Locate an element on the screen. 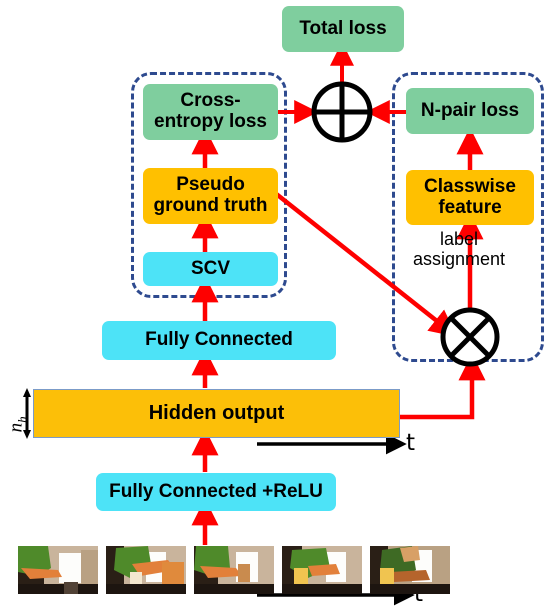 Image resolution: width=554 pixels, height=610 pixels. node-hidden-output: Hidden output is located at coordinates (216, 413).